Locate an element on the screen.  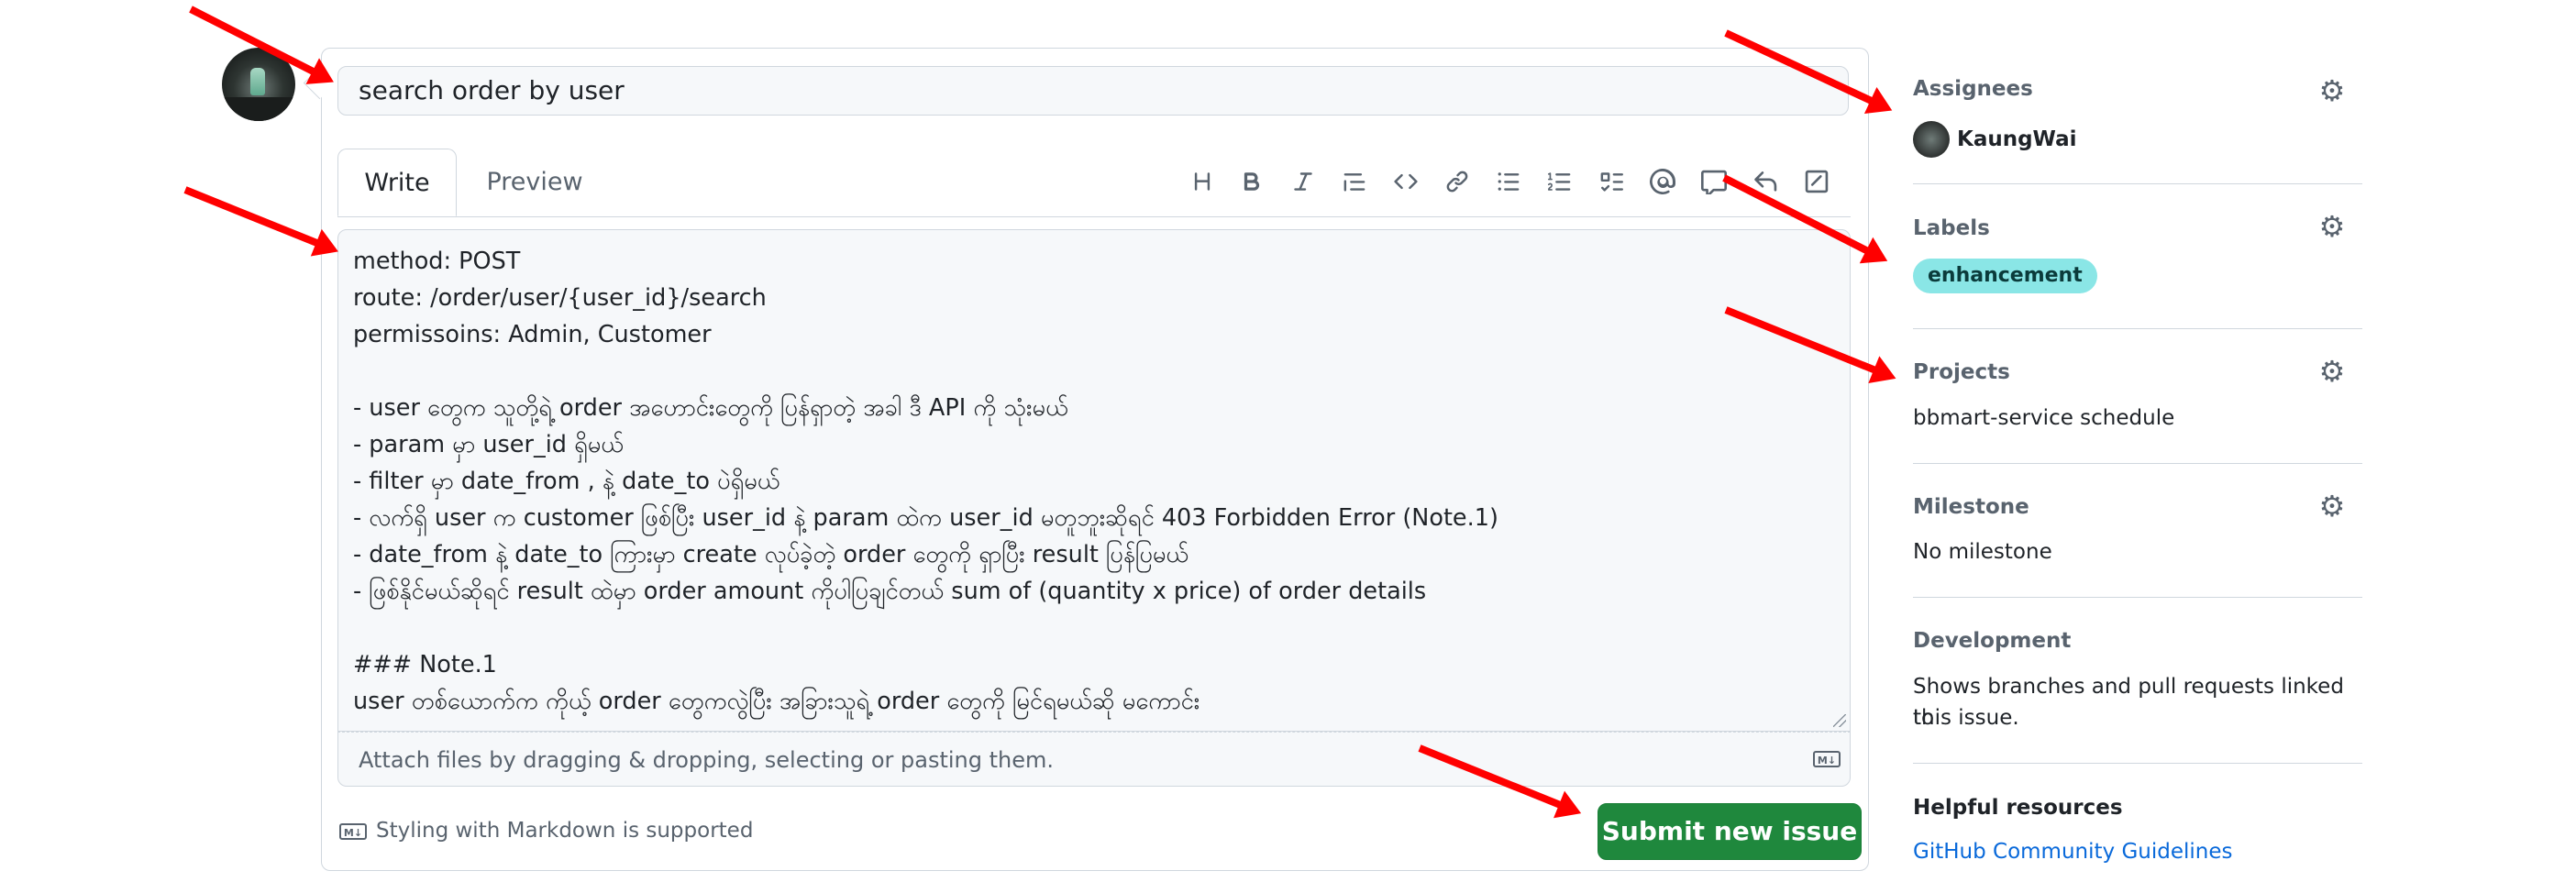
development-heading: Development is located at coordinates (1992, 641).